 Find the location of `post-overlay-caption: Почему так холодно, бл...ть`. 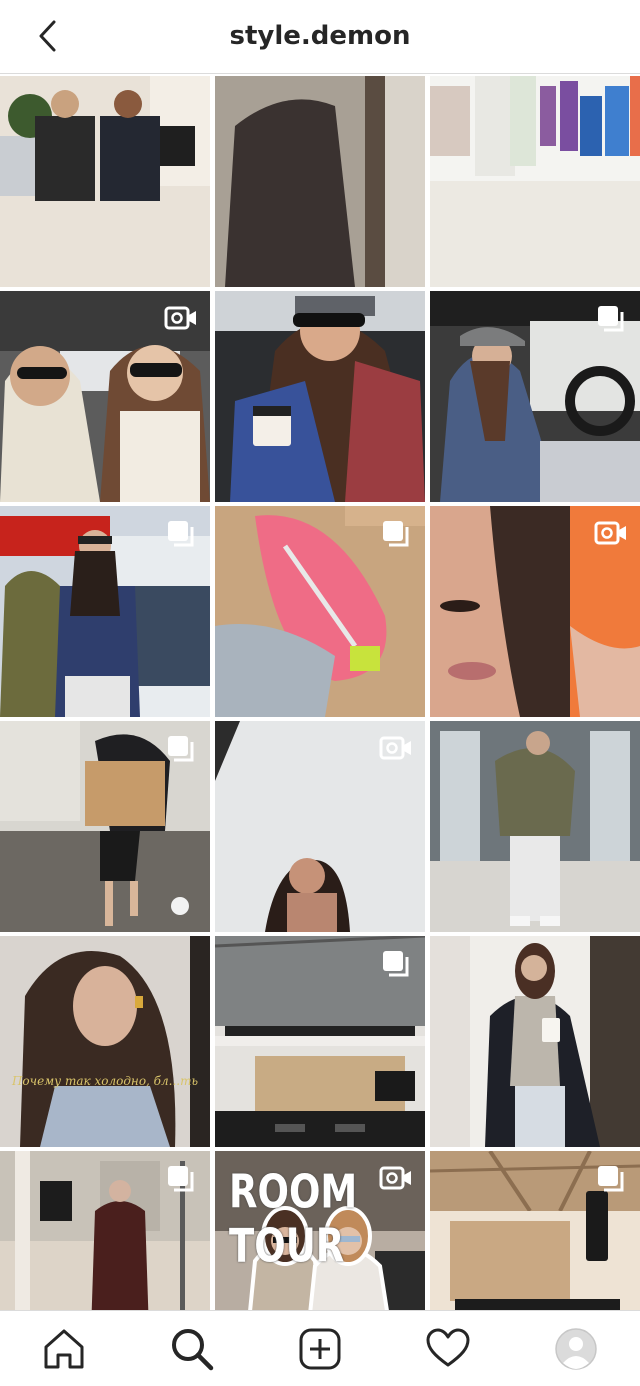

post-overlay-caption: Почему так холодно, бл...ть is located at coordinates (105, 1081).